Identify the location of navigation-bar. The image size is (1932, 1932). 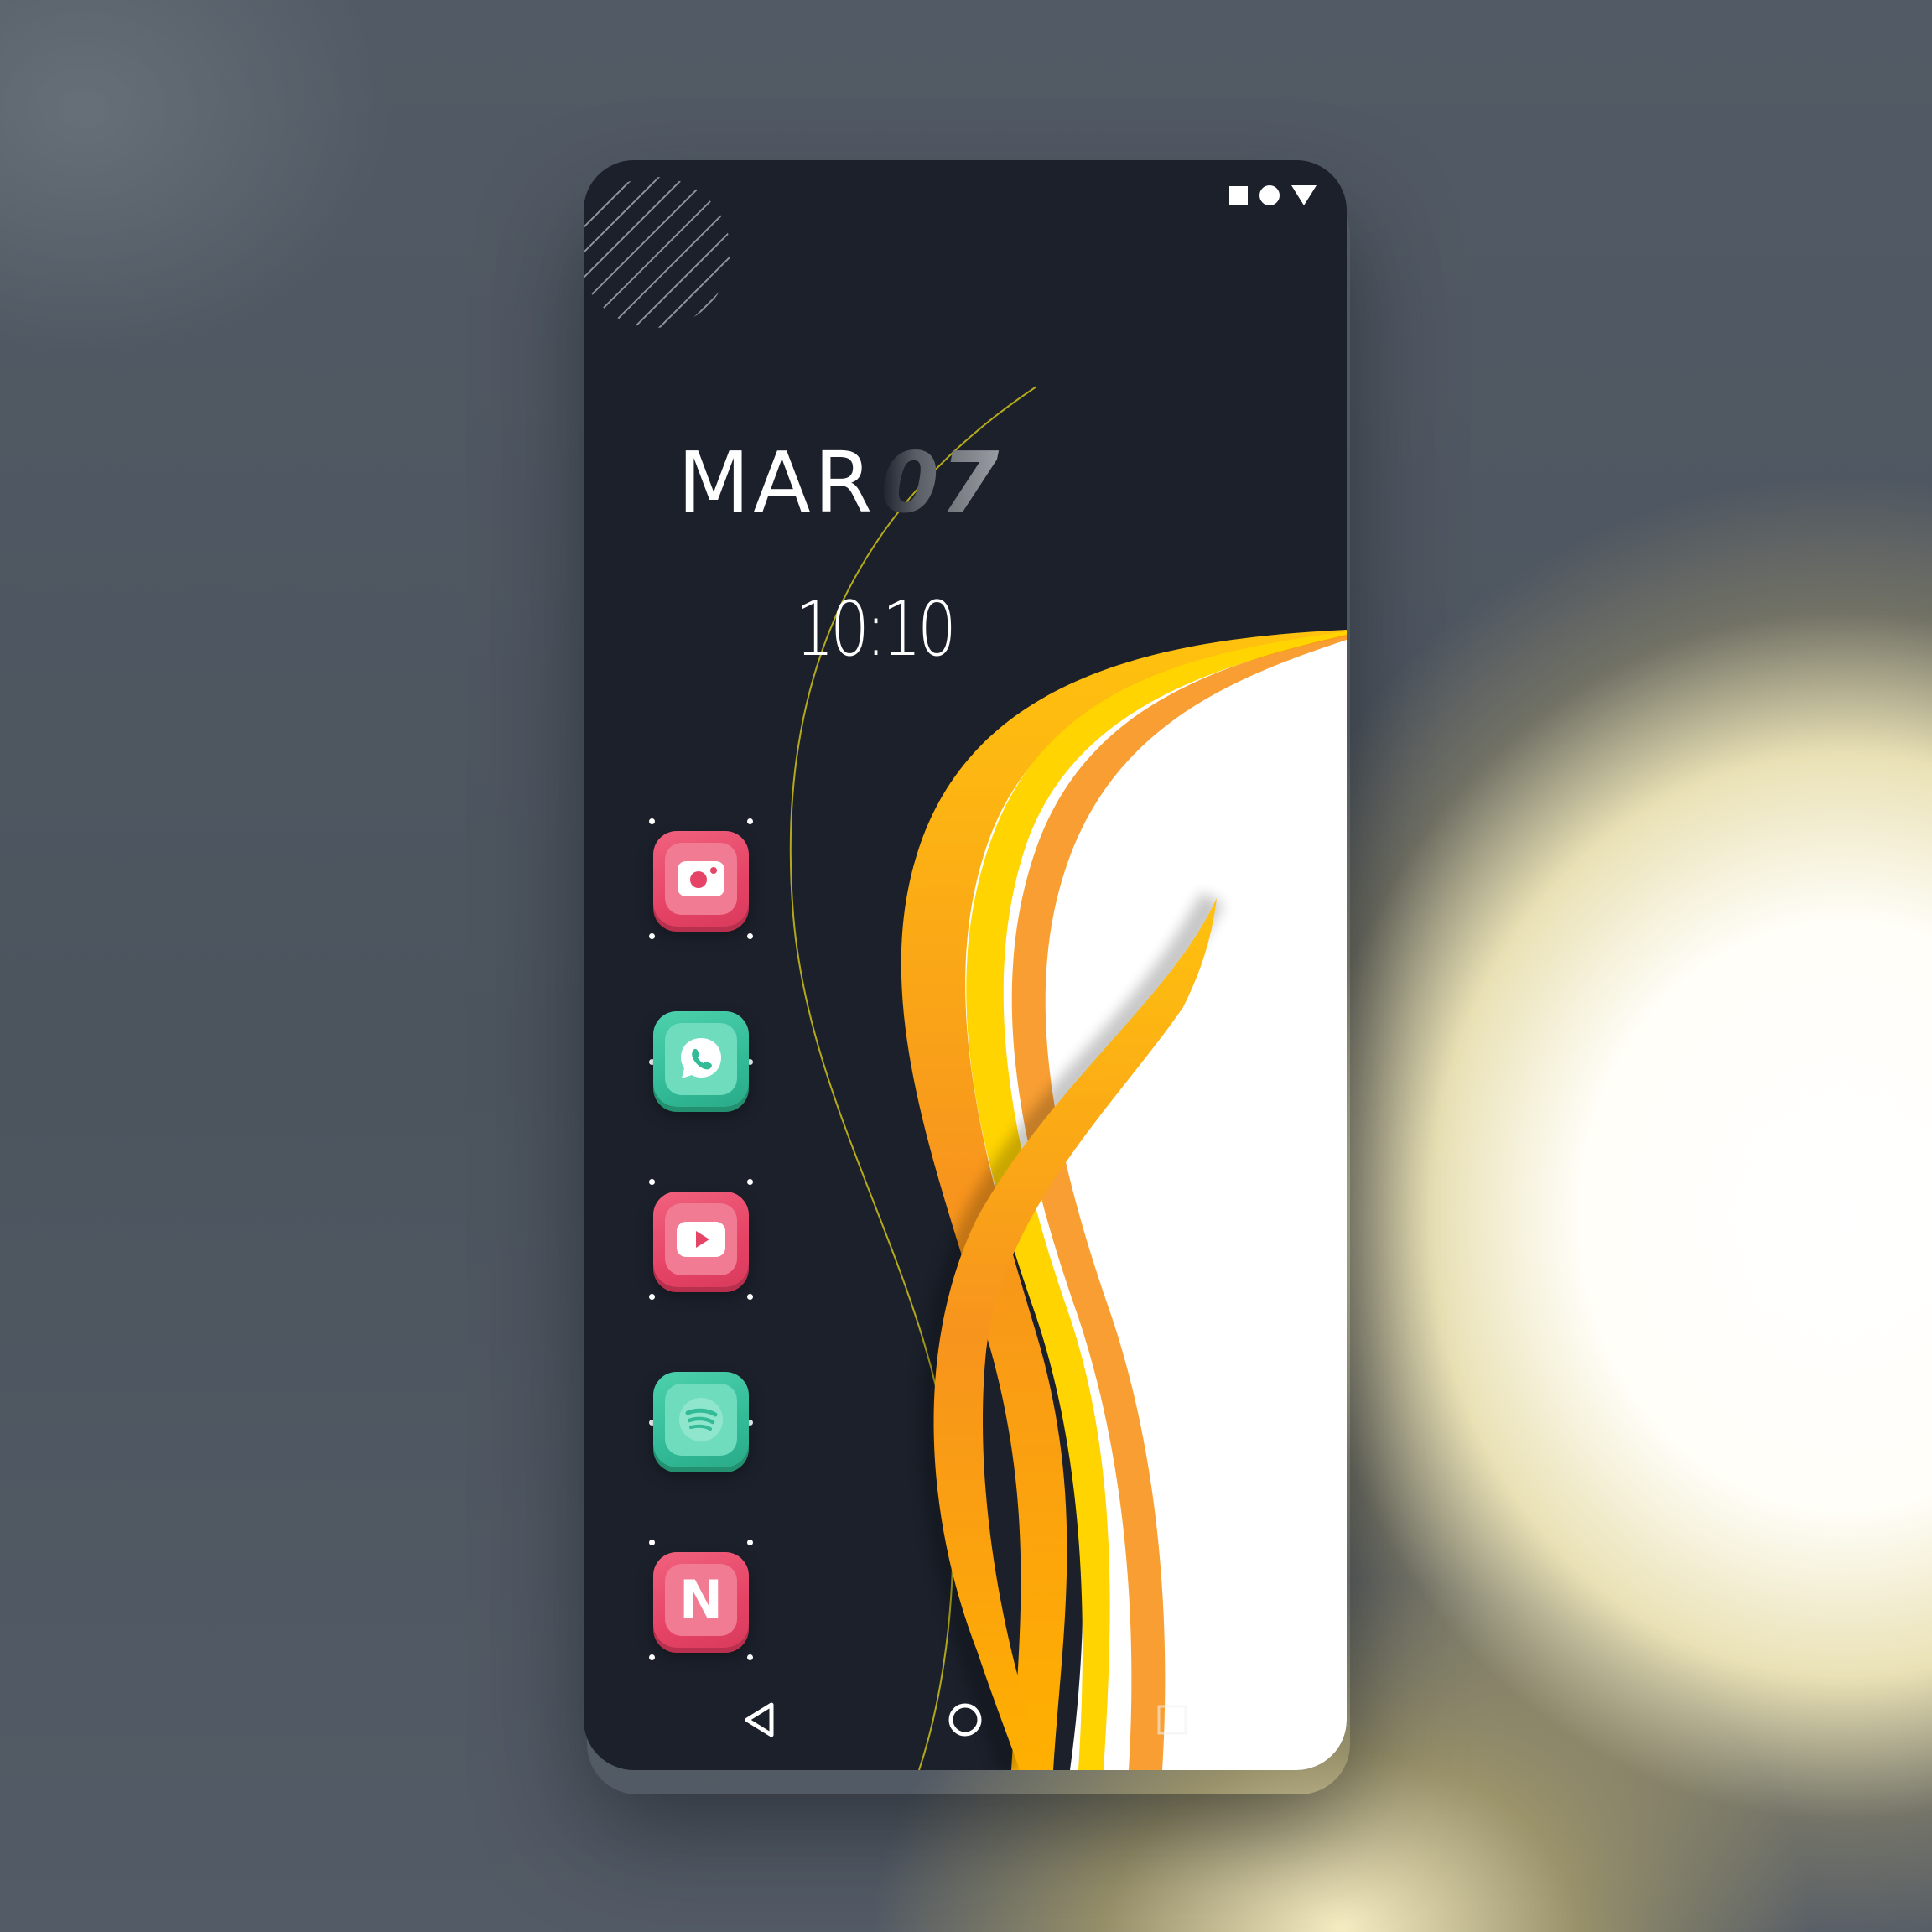
(965, 1724).